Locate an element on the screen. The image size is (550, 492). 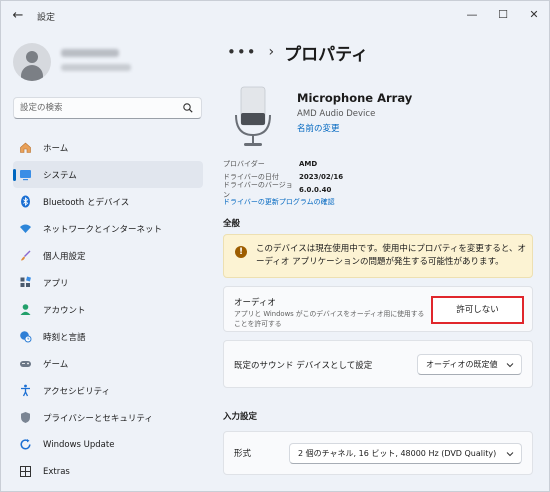
globe-clock-icon is located at coordinates (25, 337).